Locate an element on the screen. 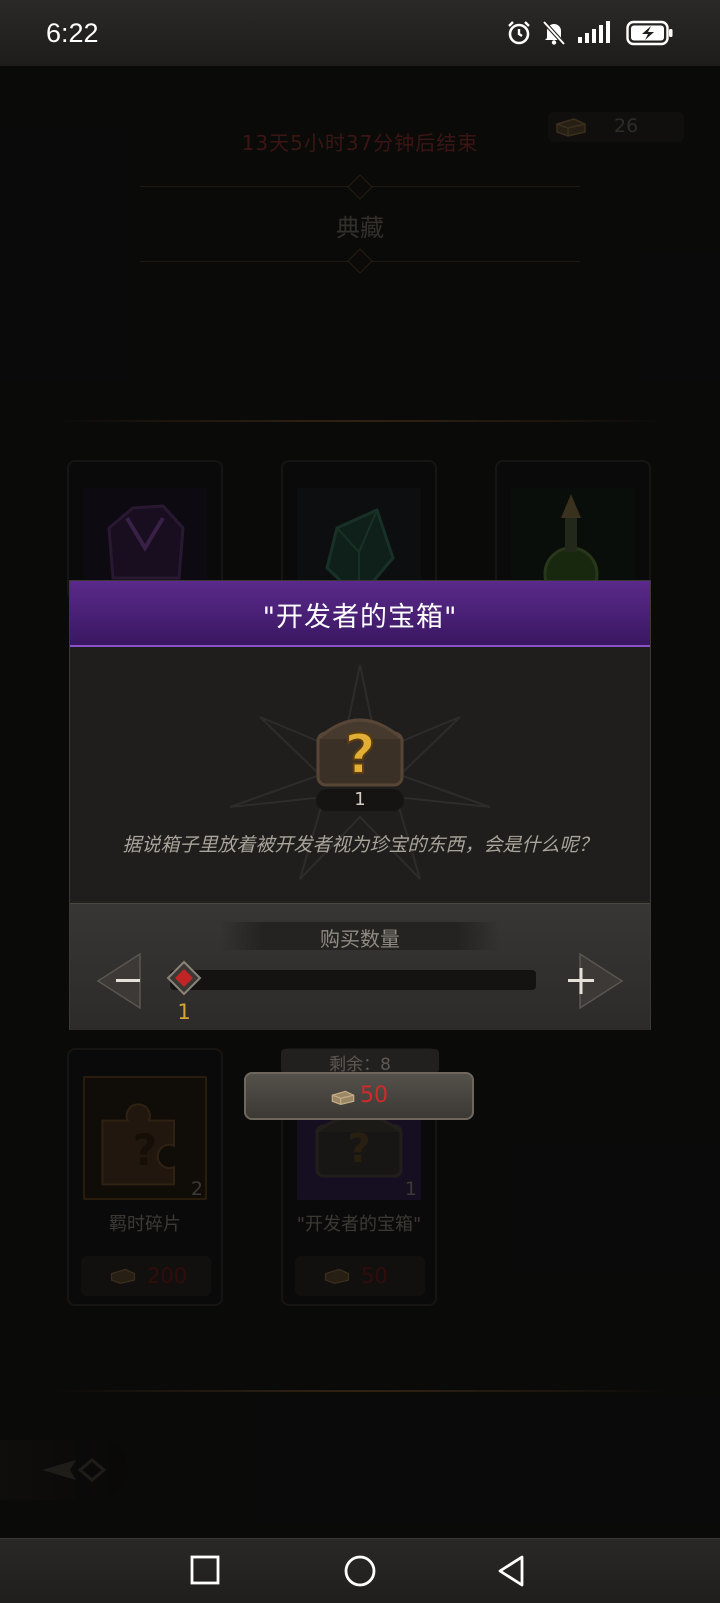 The height and width of the screenshot is (1603, 720). status-time: 6:22 is located at coordinates (72, 33).